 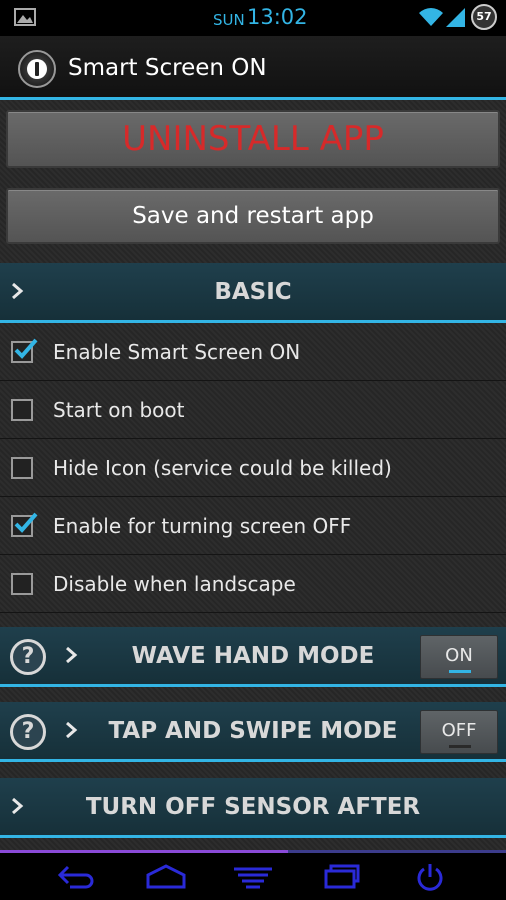 I want to click on app-logo-icon, so click(x=37, y=69).